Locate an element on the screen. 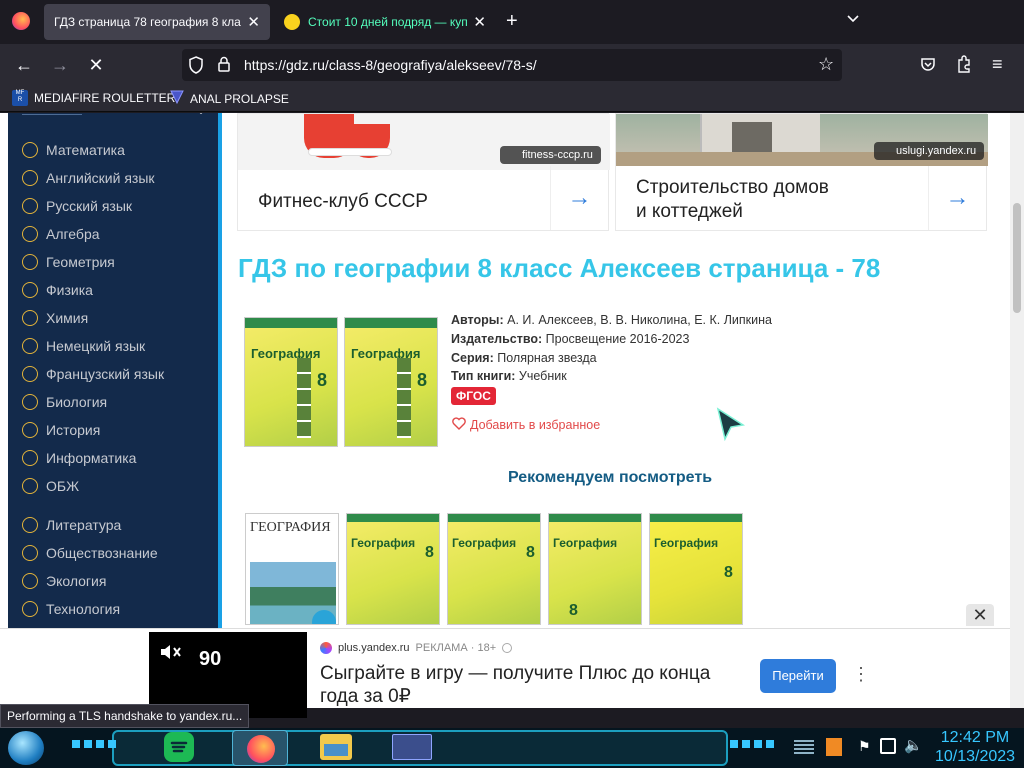 Image resolution: width=1024 pixels, height=768 pixels. sidebar-item: Французский язык is located at coordinates (93, 374).